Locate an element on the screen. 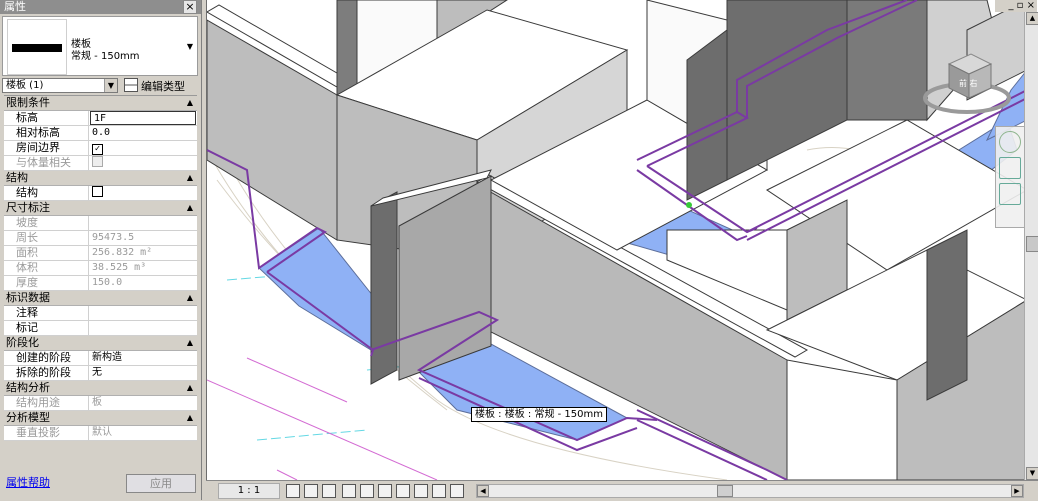 The image size is (1038, 501). property-name: 房间边界 is located at coordinates (46, 148).